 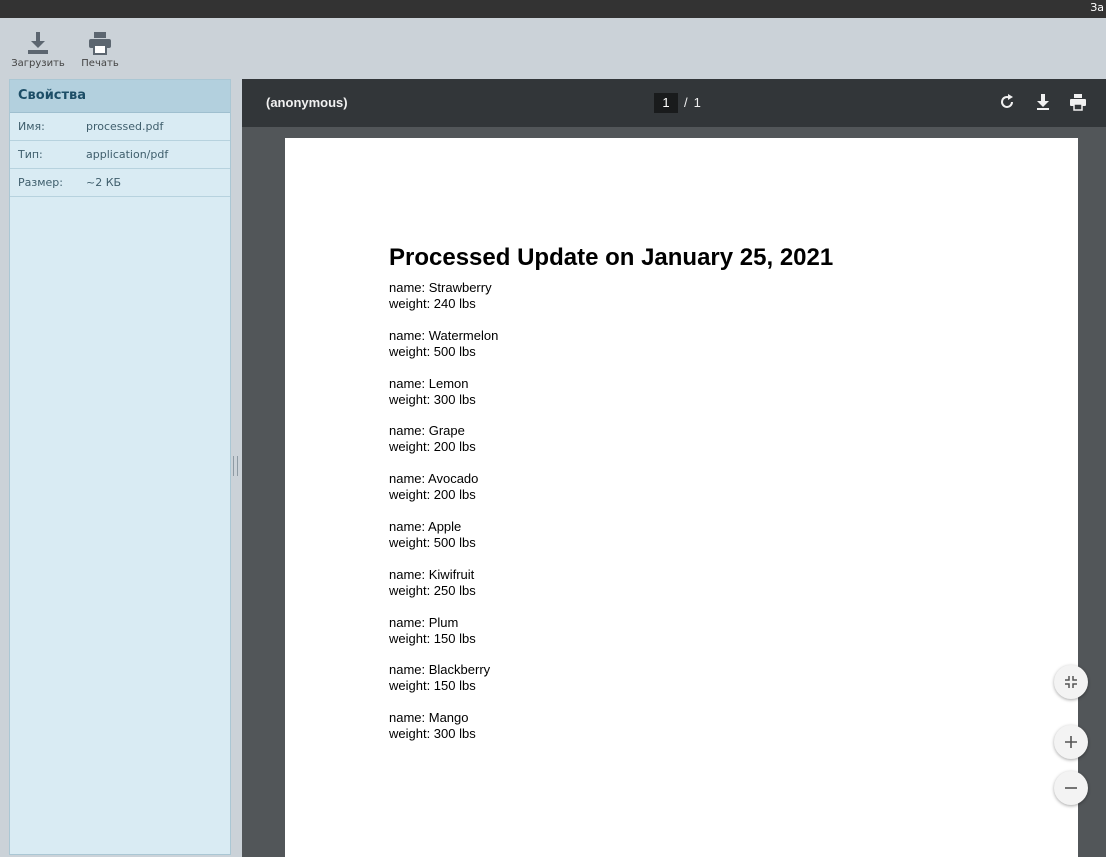 I want to click on print-button-label: Печать, so click(x=100, y=63).